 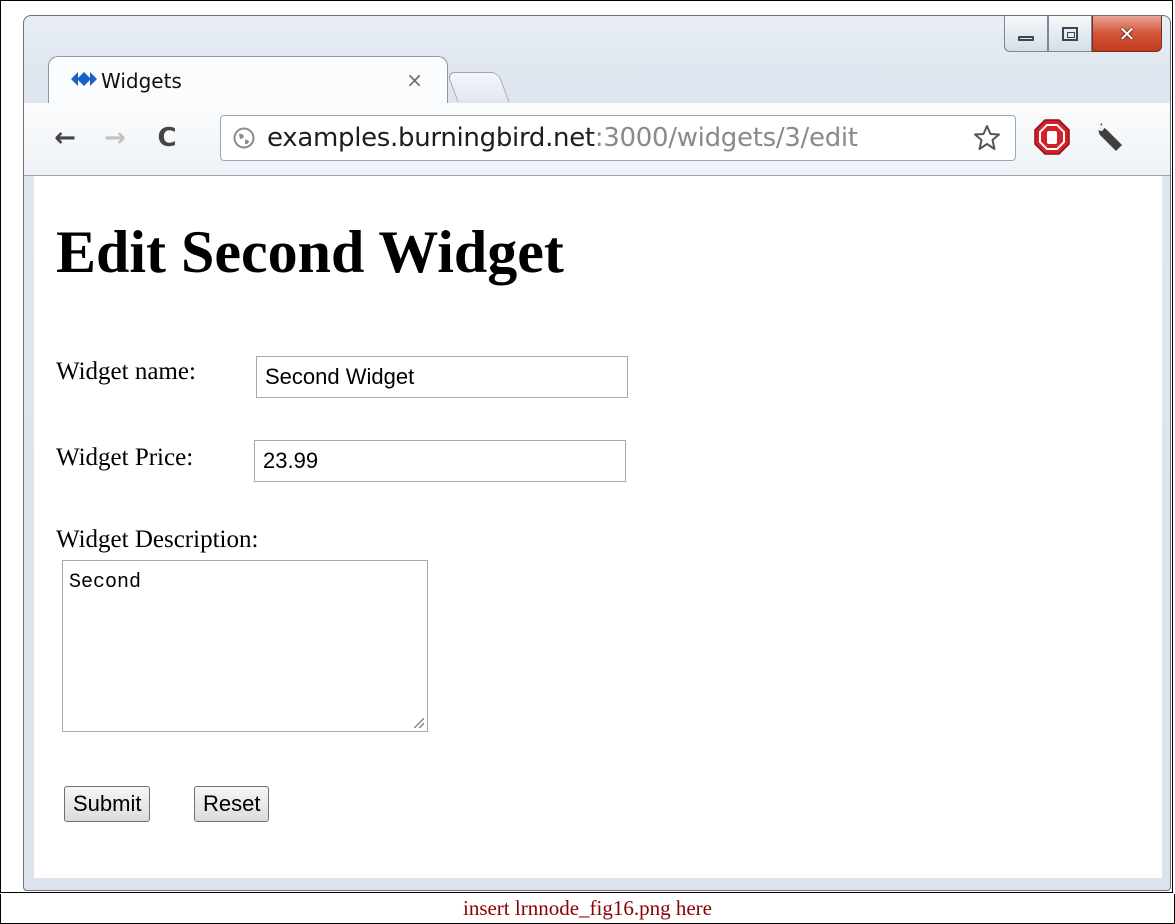 I want to click on widget-name-input, so click(x=442, y=377).